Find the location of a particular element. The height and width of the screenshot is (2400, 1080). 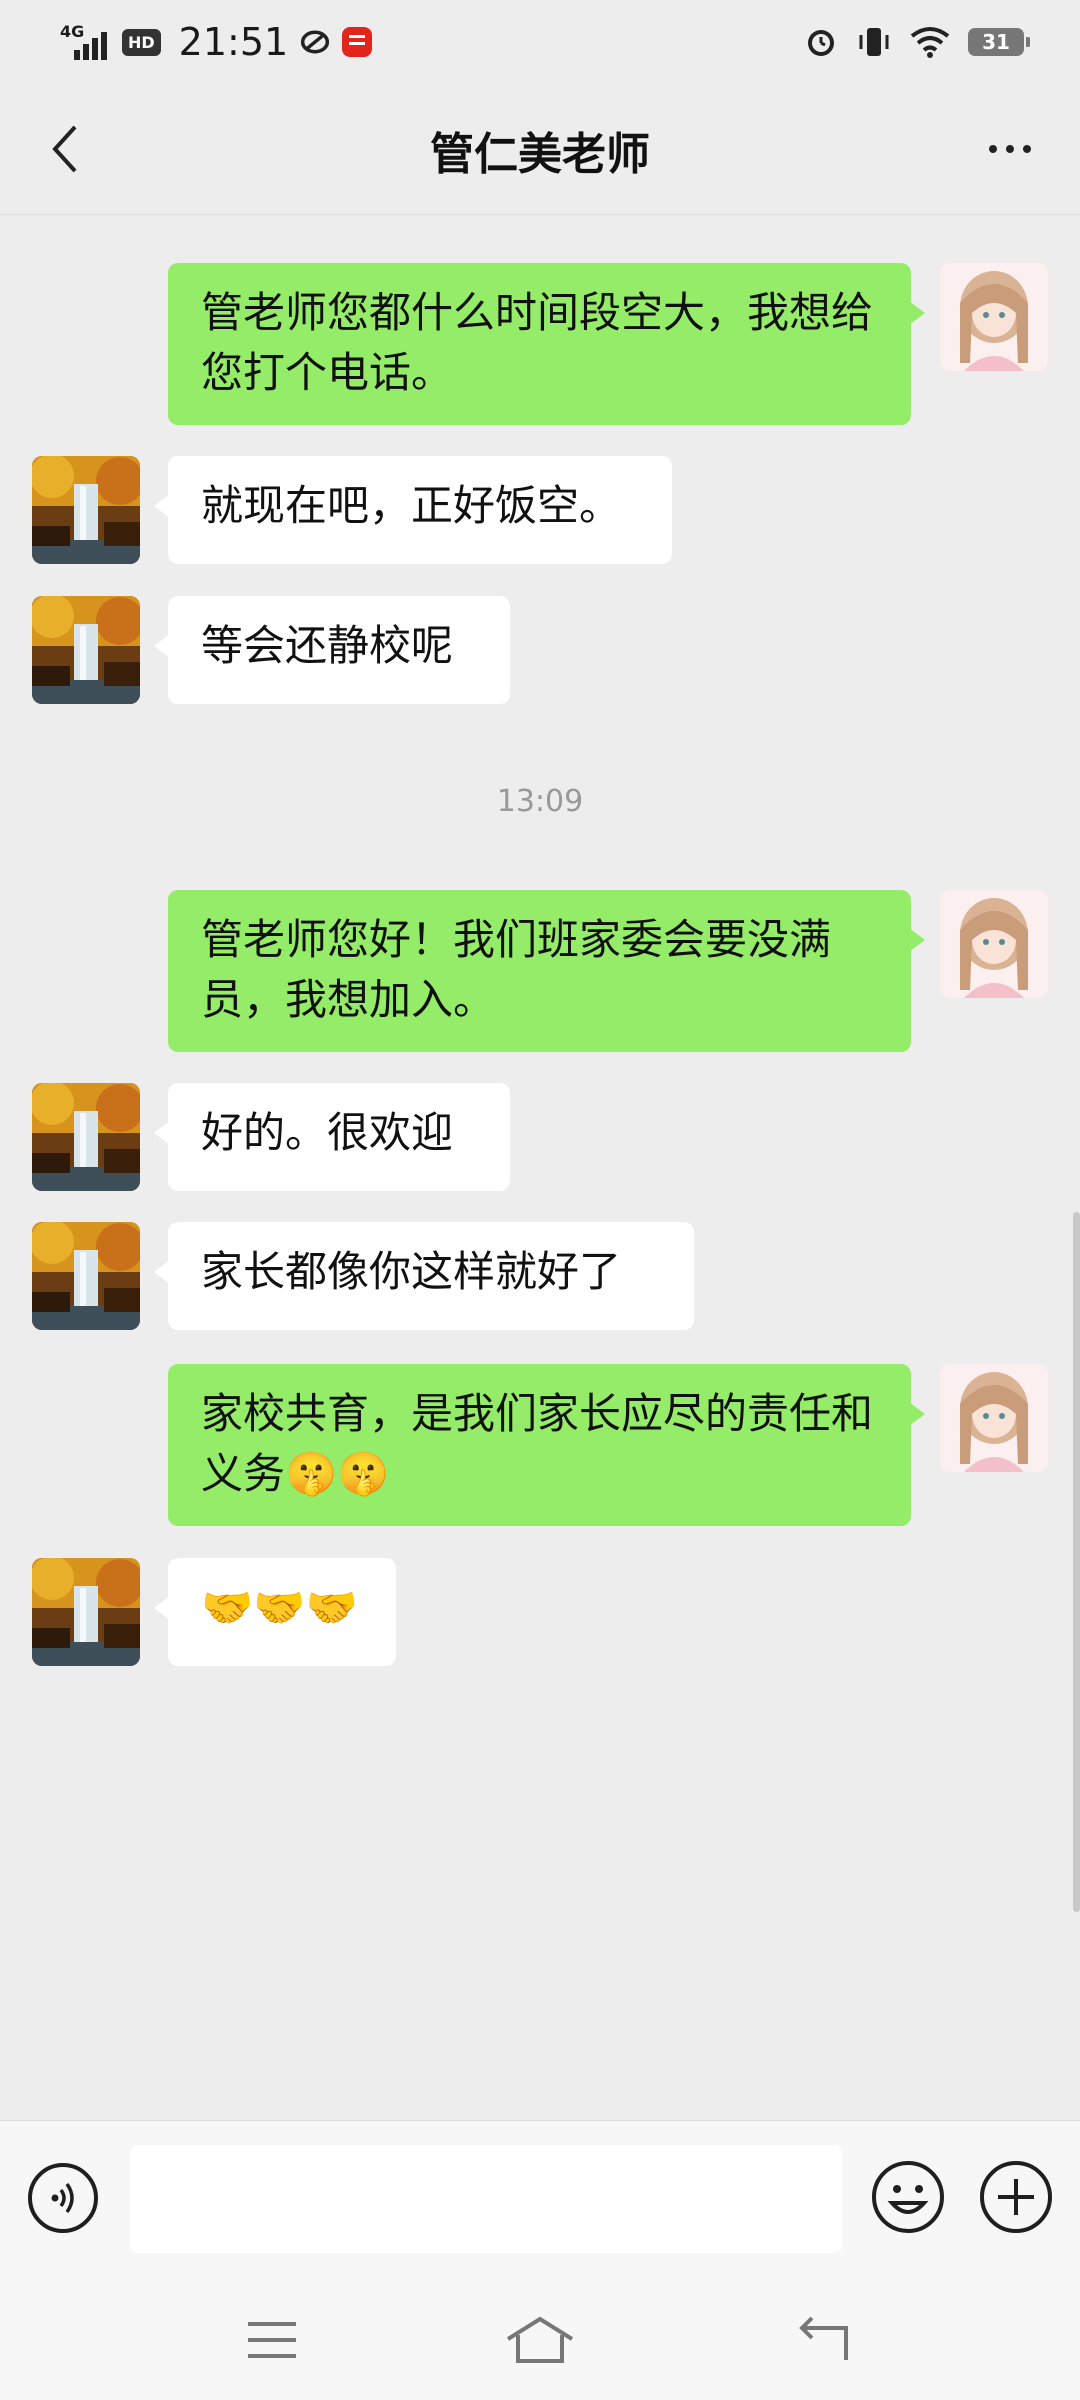

message-bubble-received: 好的。很欢迎 is located at coordinates (332, 1137).